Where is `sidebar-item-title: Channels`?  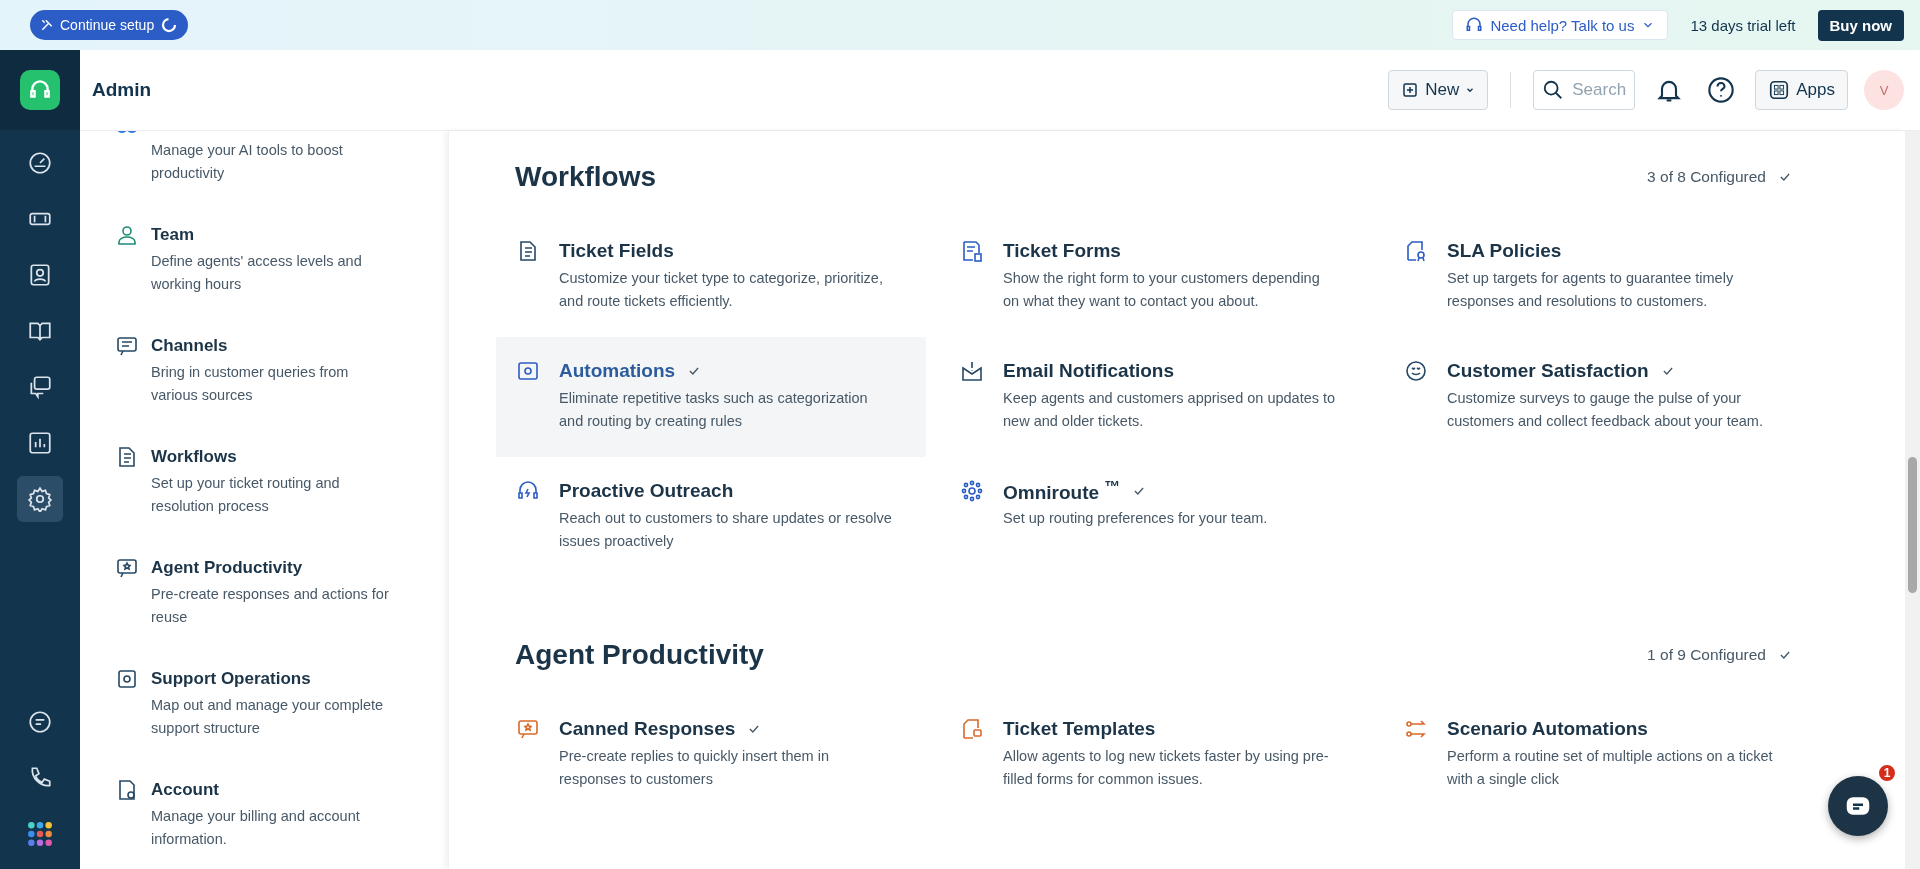 sidebar-item-title: Channels is located at coordinates (271, 346).